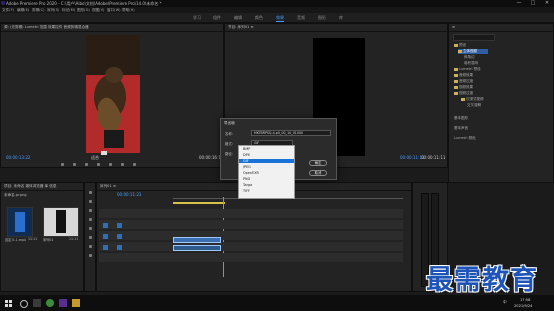  Describe the element at coordinates (122, 164) in the screenshot. I see `insert-icon` at that location.